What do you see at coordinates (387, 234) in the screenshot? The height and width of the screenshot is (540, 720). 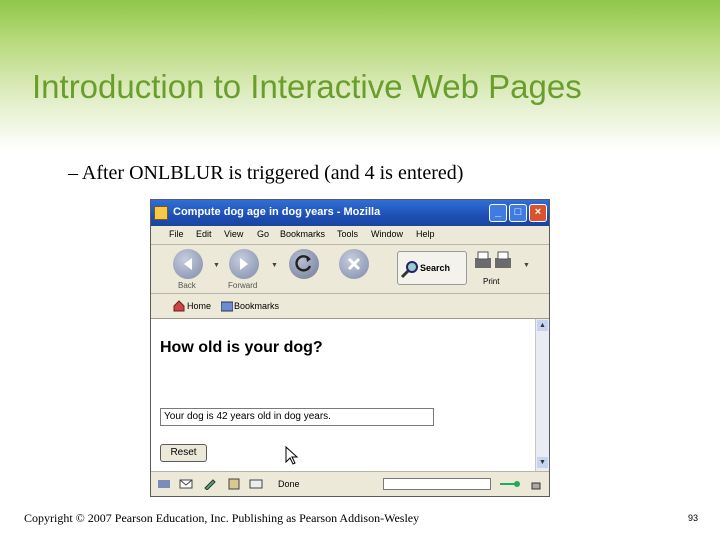 I see `menu-window: Window` at bounding box center [387, 234].